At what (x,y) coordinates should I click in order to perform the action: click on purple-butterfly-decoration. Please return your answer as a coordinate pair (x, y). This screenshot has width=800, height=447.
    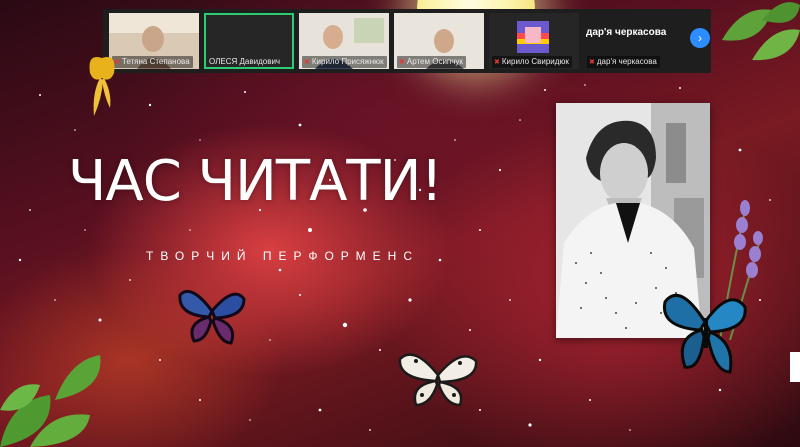
    Looking at the image, I should click on (212, 317).